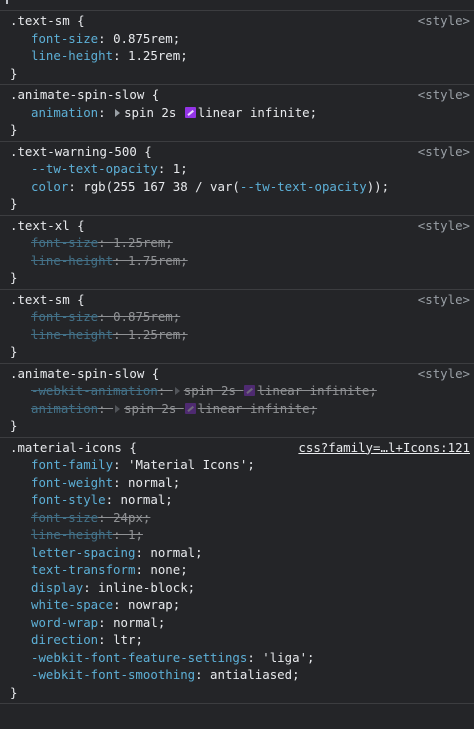 Image resolution: width=474 pixels, height=729 pixels. Describe the element at coordinates (237, 483) in the screenshot. I see `css-declaration: font-weight: normal;` at that location.